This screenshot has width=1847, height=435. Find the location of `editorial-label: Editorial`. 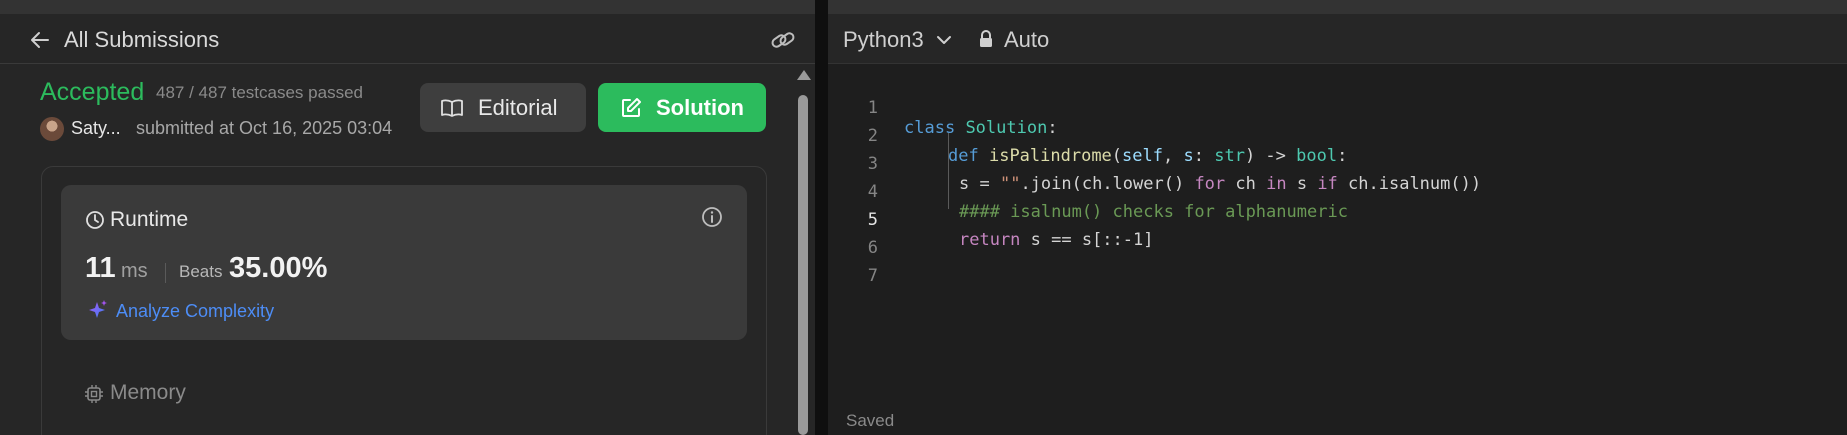

editorial-label: Editorial is located at coordinates (518, 107).